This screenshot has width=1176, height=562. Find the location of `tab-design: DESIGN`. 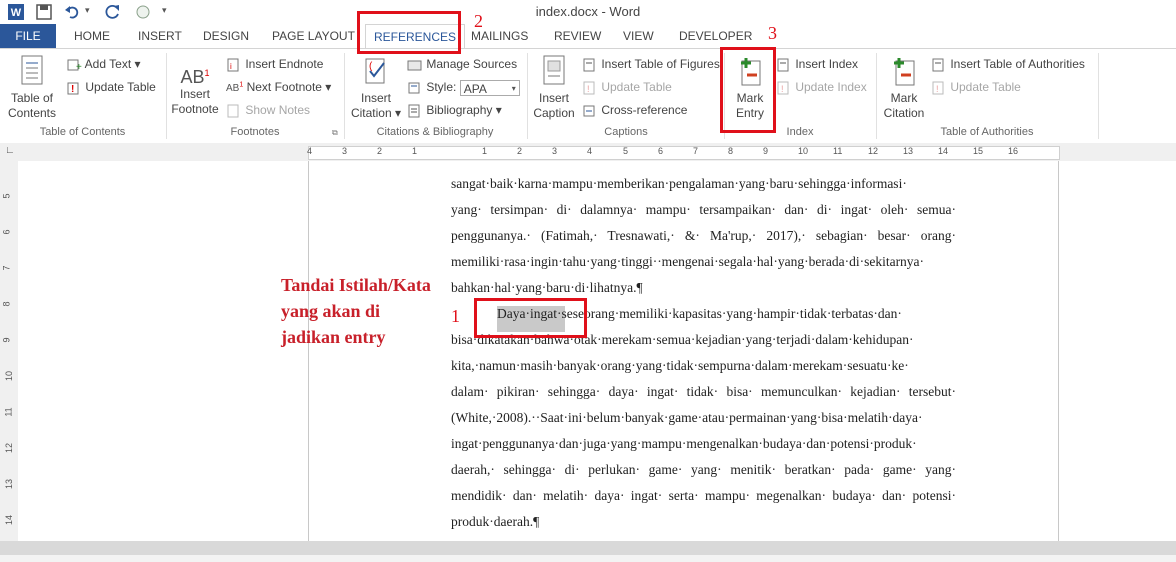

tab-design: DESIGN is located at coordinates (226, 36).